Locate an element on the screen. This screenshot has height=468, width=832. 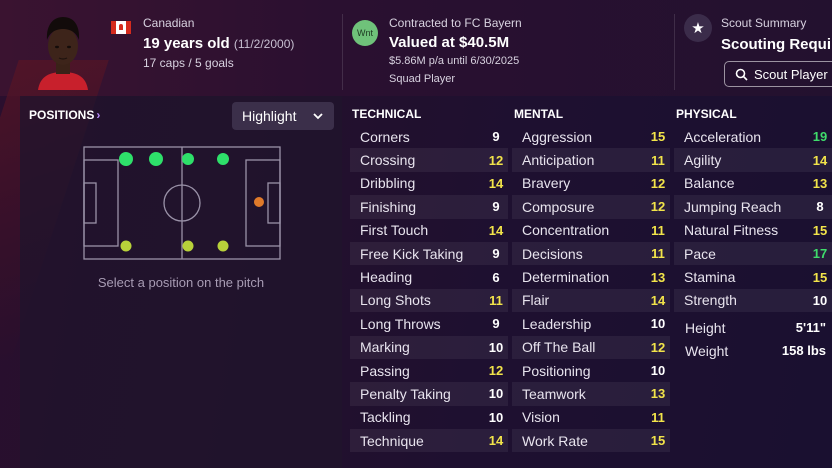
attribute-row: Jumping Reach 8 is located at coordinates (753, 207).